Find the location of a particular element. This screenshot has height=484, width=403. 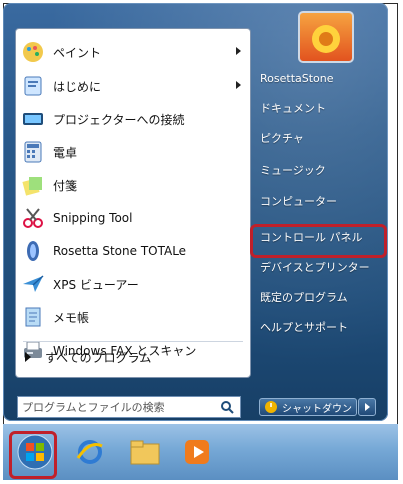

taskbar is located at coordinates (200, 452).